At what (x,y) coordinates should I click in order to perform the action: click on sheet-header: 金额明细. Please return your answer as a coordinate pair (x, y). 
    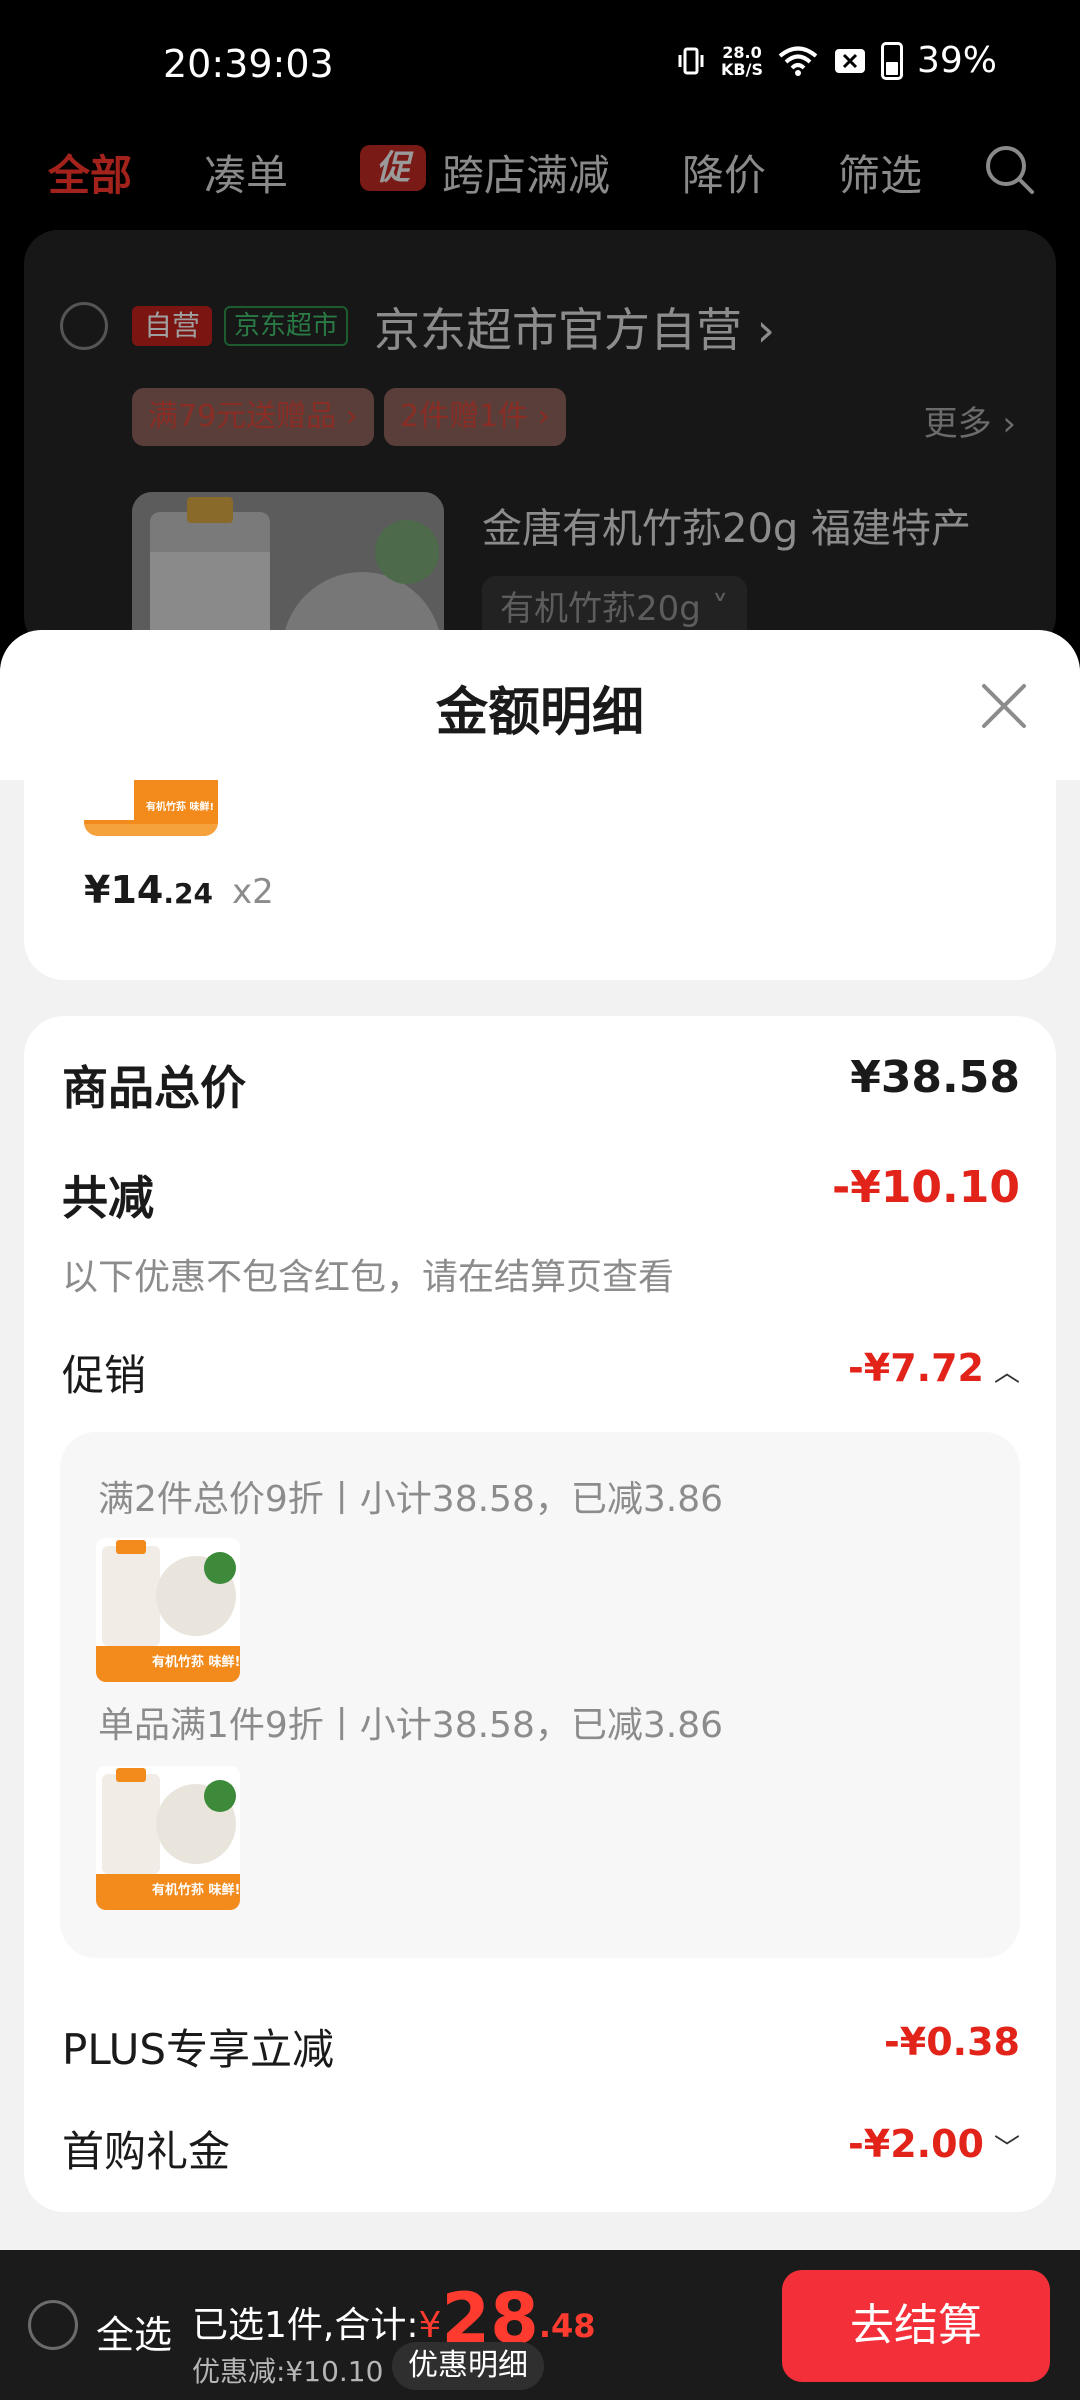
    Looking at the image, I should click on (540, 705).